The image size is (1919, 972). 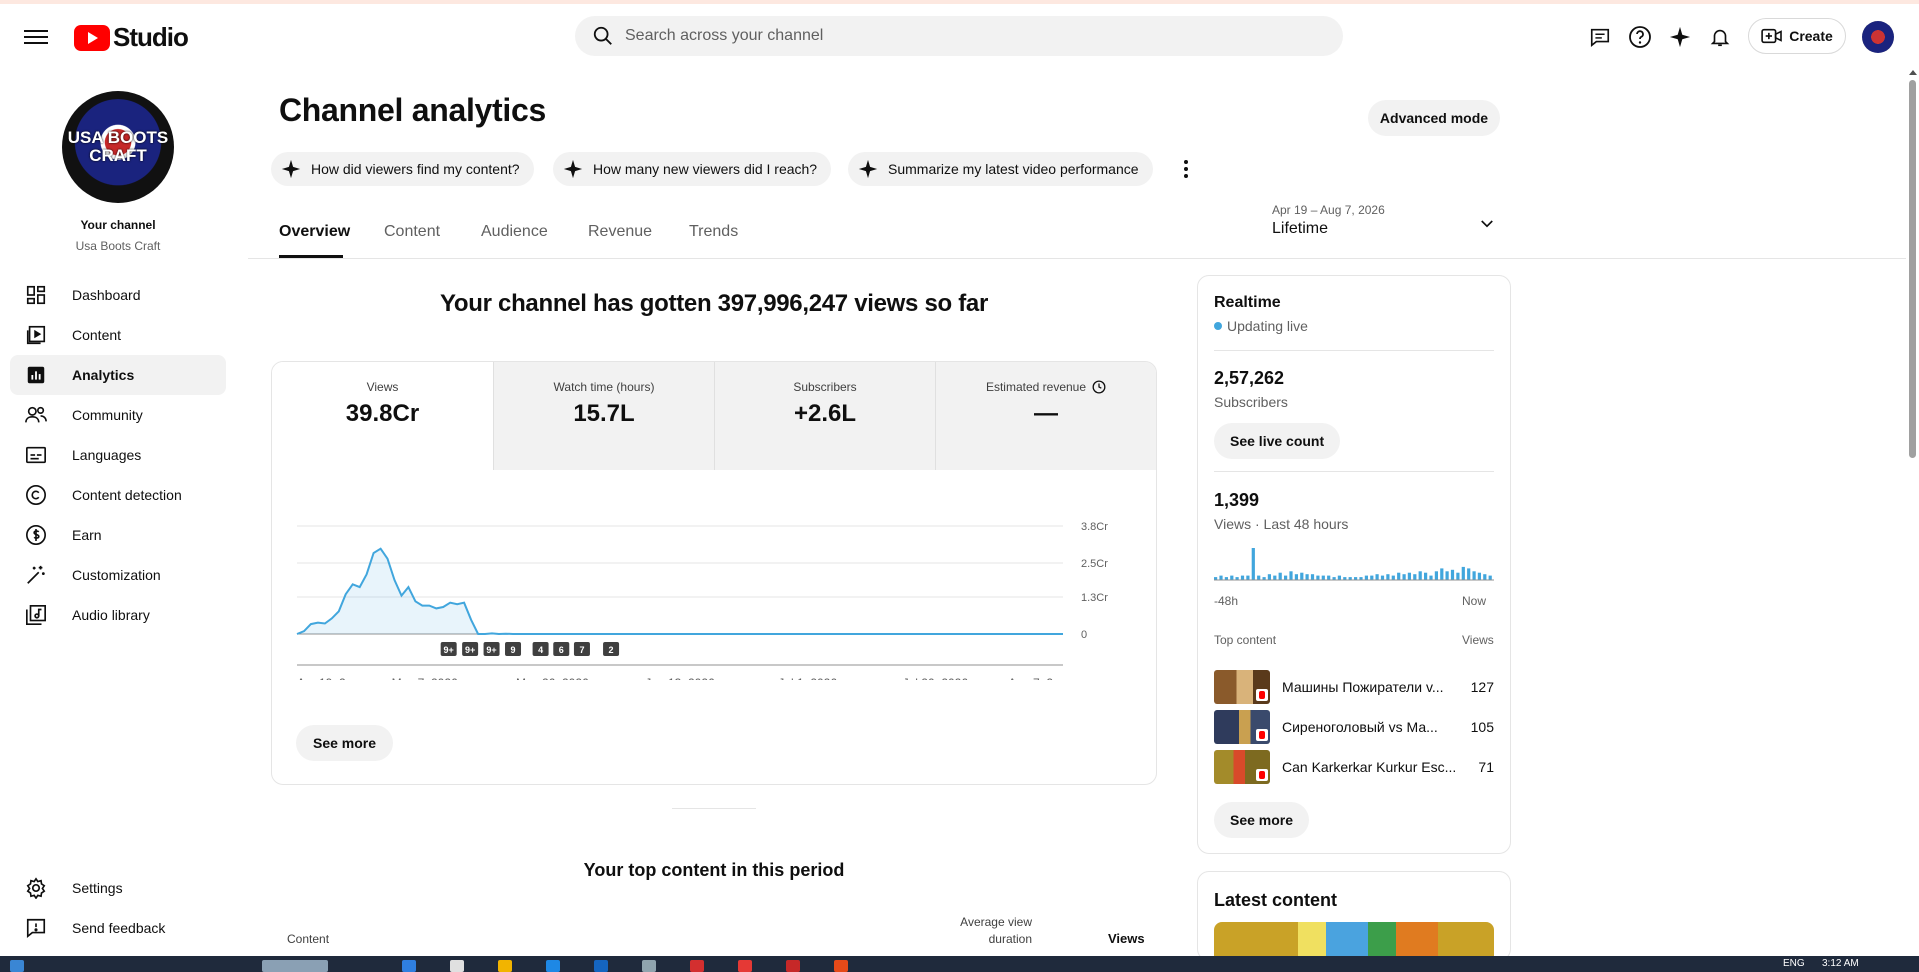 What do you see at coordinates (1354, 727) in the screenshot?
I see `top-content-row: Сиреноголовый vs Ма... 105` at bounding box center [1354, 727].